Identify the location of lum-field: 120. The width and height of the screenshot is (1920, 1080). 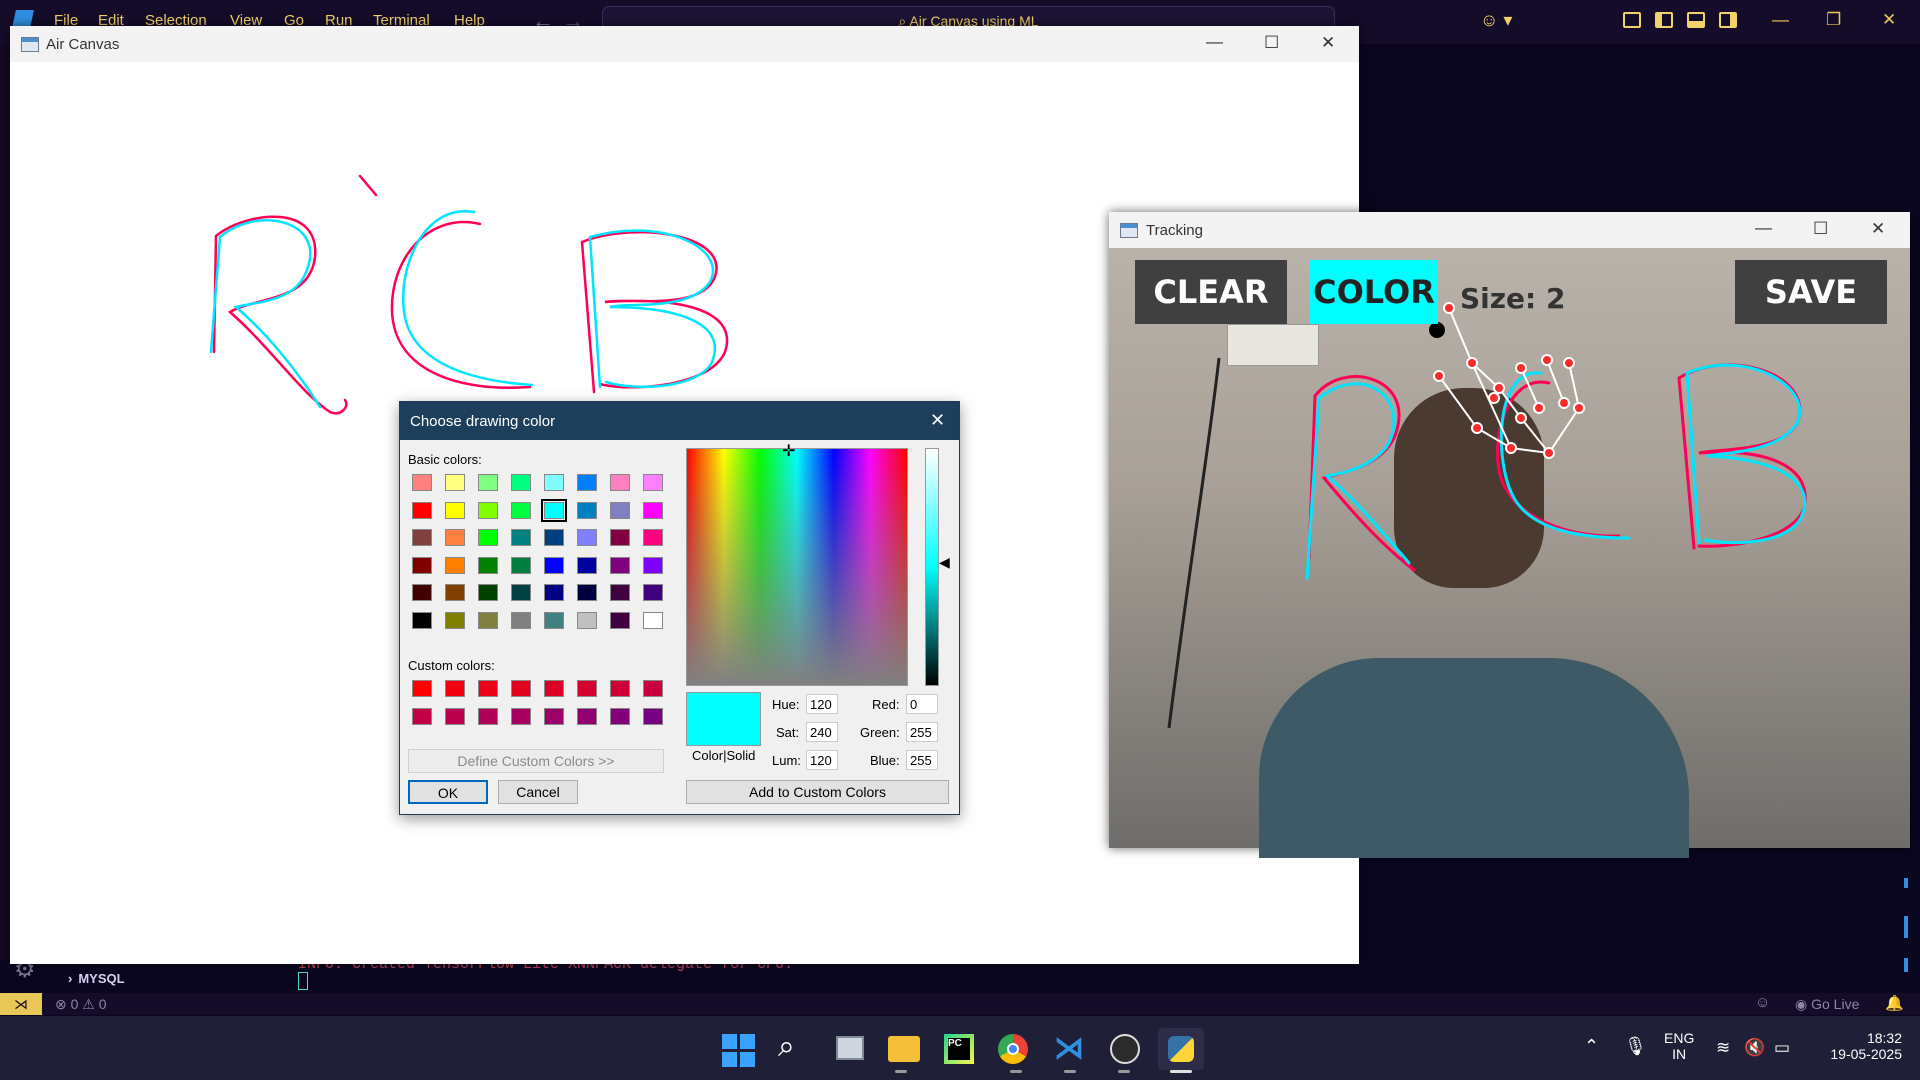
(822, 760).